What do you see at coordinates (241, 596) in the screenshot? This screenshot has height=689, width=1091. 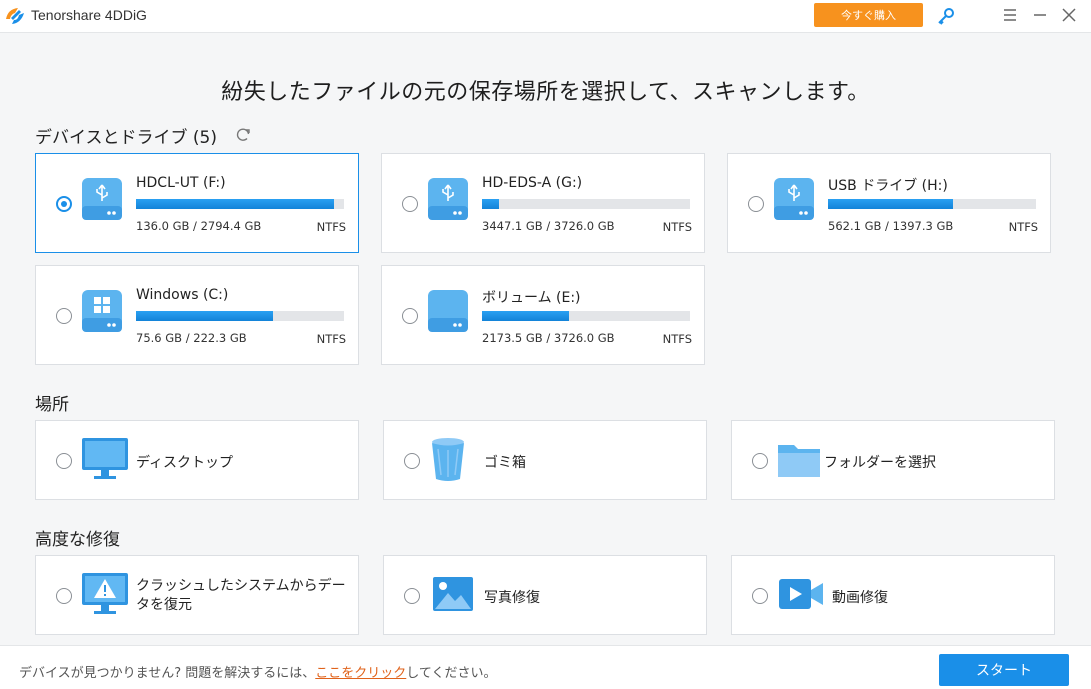 I see `repair-label: クラッシュしたシステムからデー タを復元` at bounding box center [241, 596].